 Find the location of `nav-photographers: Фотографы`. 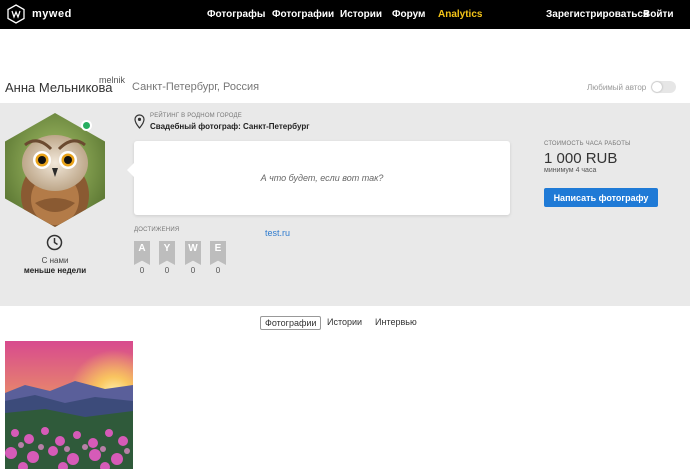

nav-photographers: Фотографы is located at coordinates (236, 14).